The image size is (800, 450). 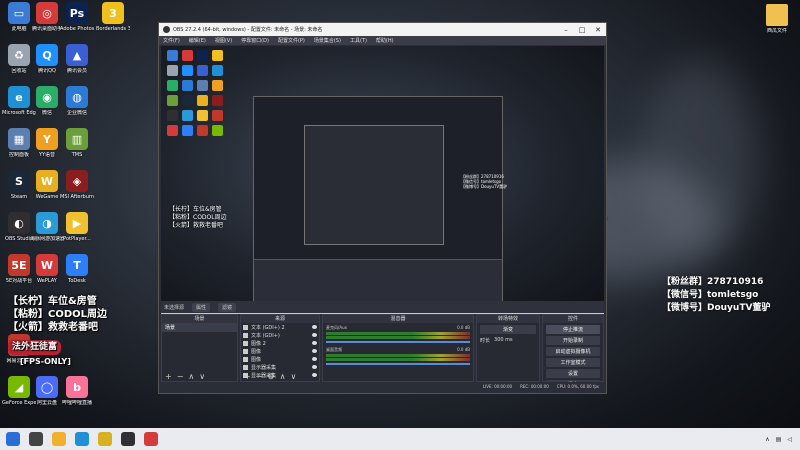 What do you see at coordinates (378, 203) in the screenshot?
I see `nested-preview-window` at bounding box center [378, 203].